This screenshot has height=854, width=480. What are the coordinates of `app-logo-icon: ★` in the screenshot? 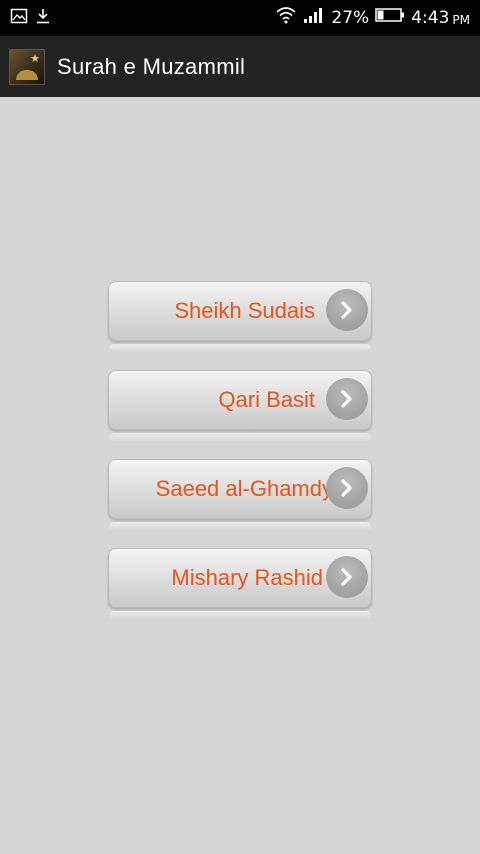 It's located at (27, 66).